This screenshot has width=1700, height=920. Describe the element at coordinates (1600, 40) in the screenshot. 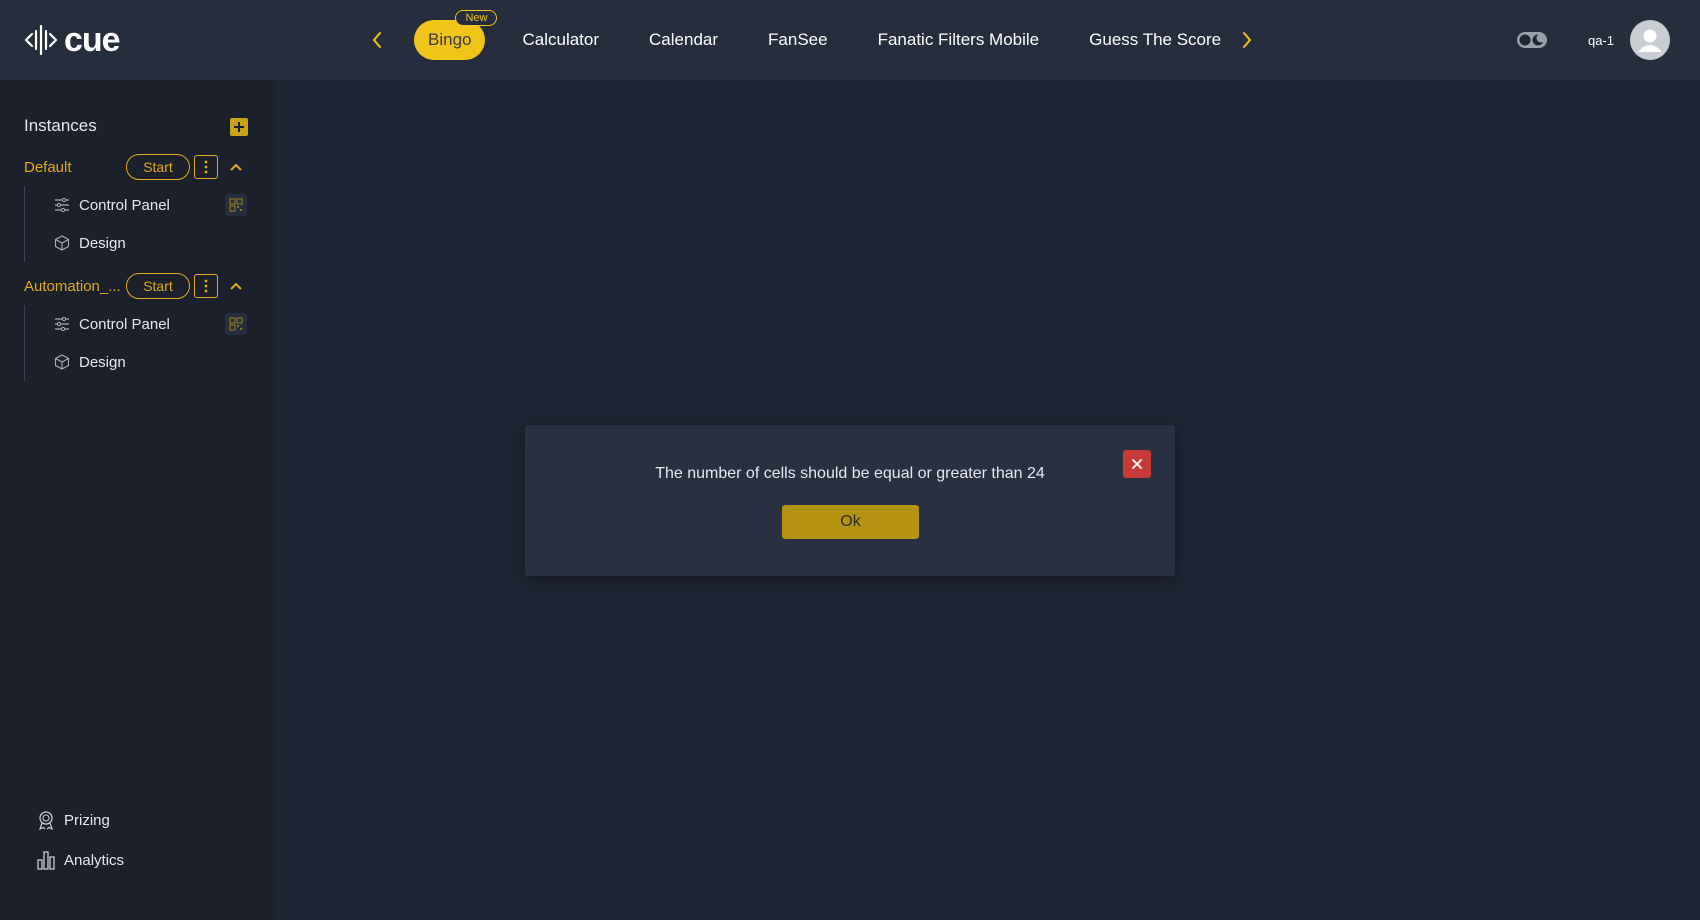

I see `username: qa-1` at that location.